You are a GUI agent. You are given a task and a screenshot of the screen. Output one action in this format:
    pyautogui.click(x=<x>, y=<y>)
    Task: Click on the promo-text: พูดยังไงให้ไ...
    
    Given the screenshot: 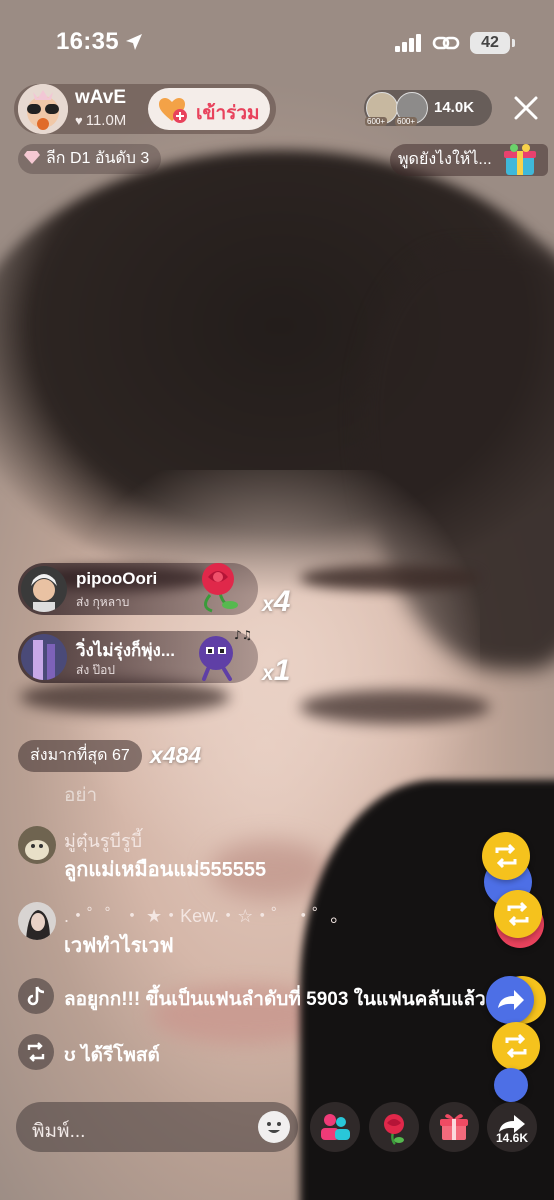 What is the action you would take?
    pyautogui.click(x=445, y=159)
    